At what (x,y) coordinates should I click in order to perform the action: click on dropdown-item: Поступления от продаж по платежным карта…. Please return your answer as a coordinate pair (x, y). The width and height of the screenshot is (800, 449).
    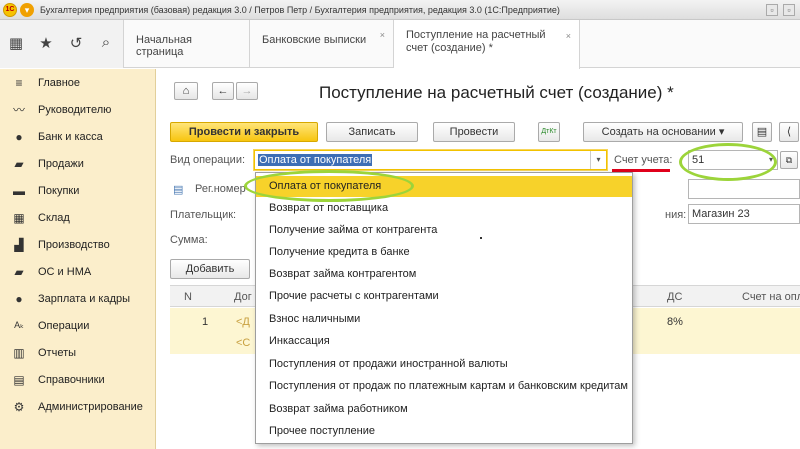
    Looking at the image, I should click on (444, 386).